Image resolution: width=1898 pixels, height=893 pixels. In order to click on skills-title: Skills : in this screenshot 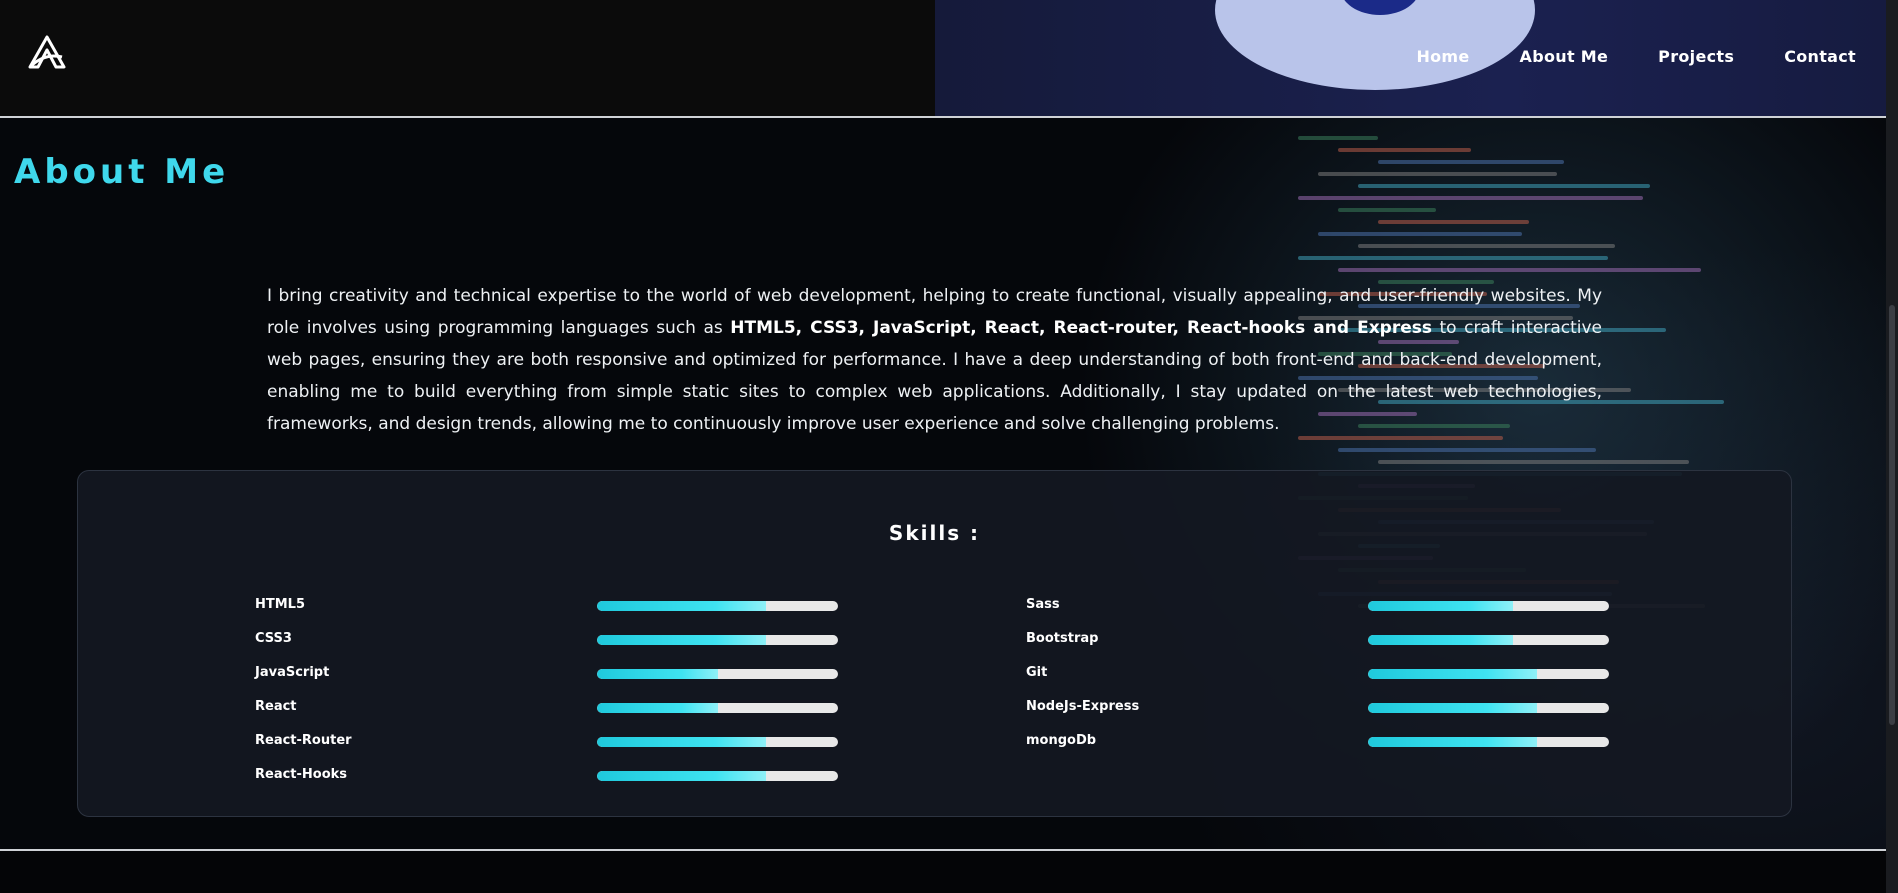, I will do `click(934, 533)`.